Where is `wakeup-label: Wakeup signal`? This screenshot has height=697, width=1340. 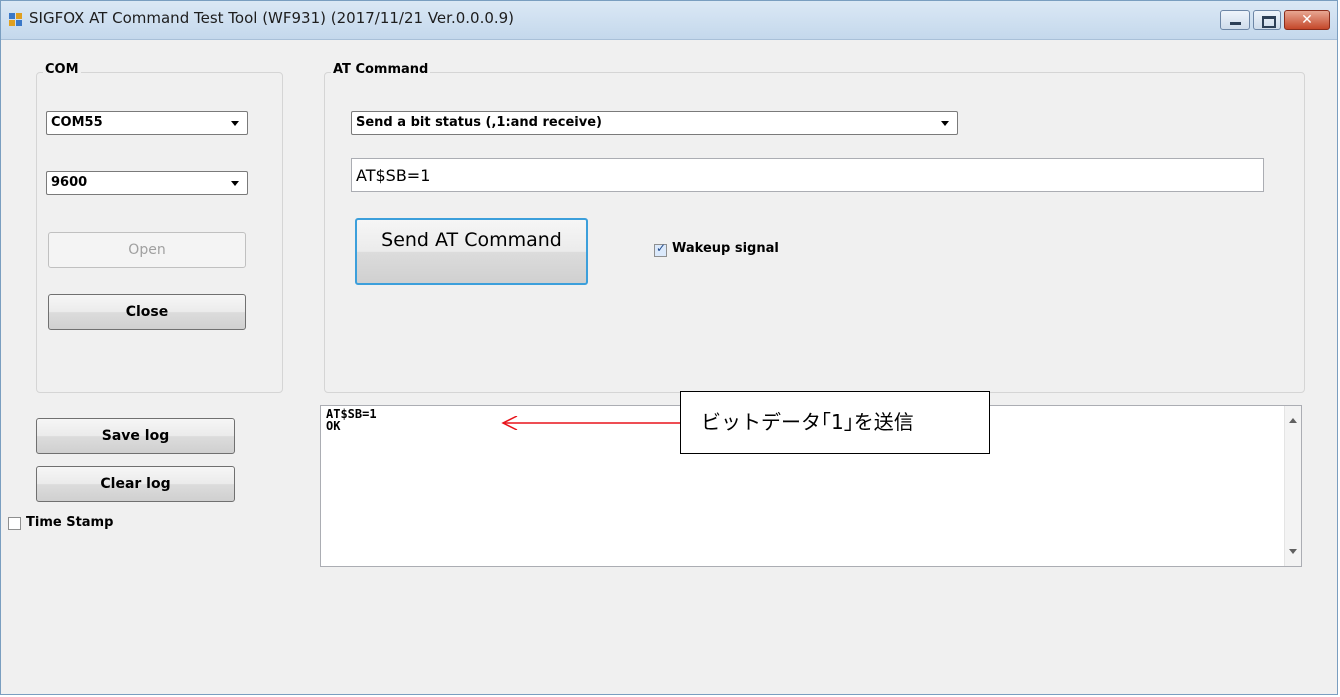 wakeup-label: Wakeup signal is located at coordinates (725, 248).